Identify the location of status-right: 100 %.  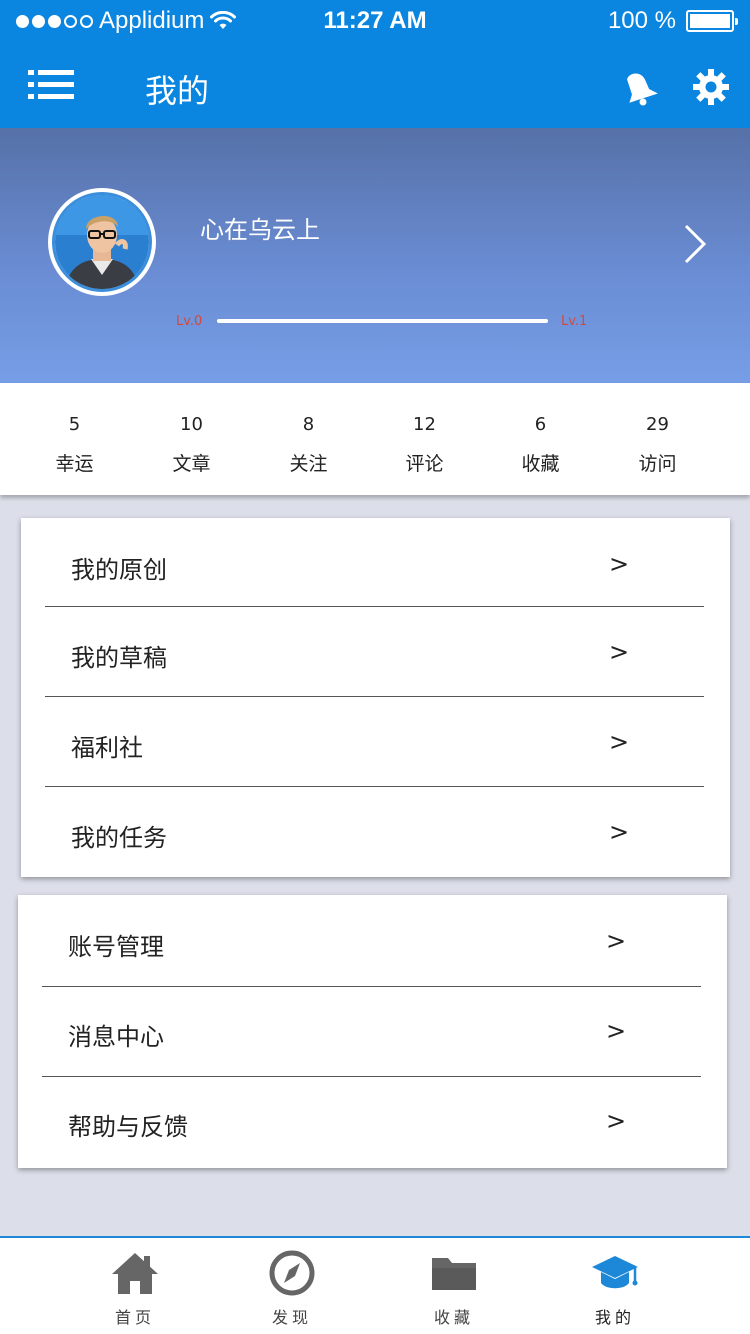
(672, 21).